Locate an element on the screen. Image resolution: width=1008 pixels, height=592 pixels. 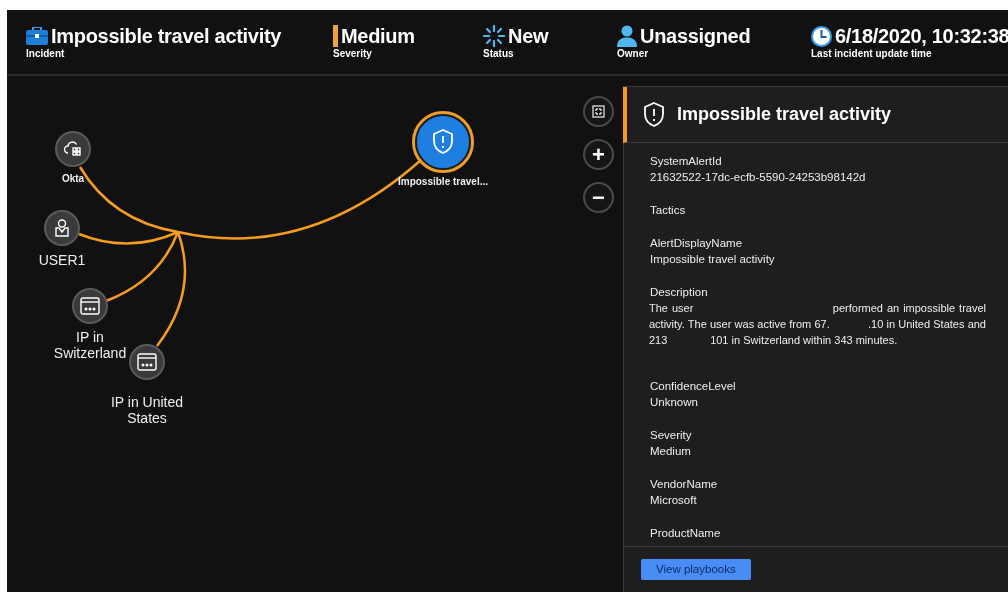
header-label: Status is located at coordinates (499, 54).